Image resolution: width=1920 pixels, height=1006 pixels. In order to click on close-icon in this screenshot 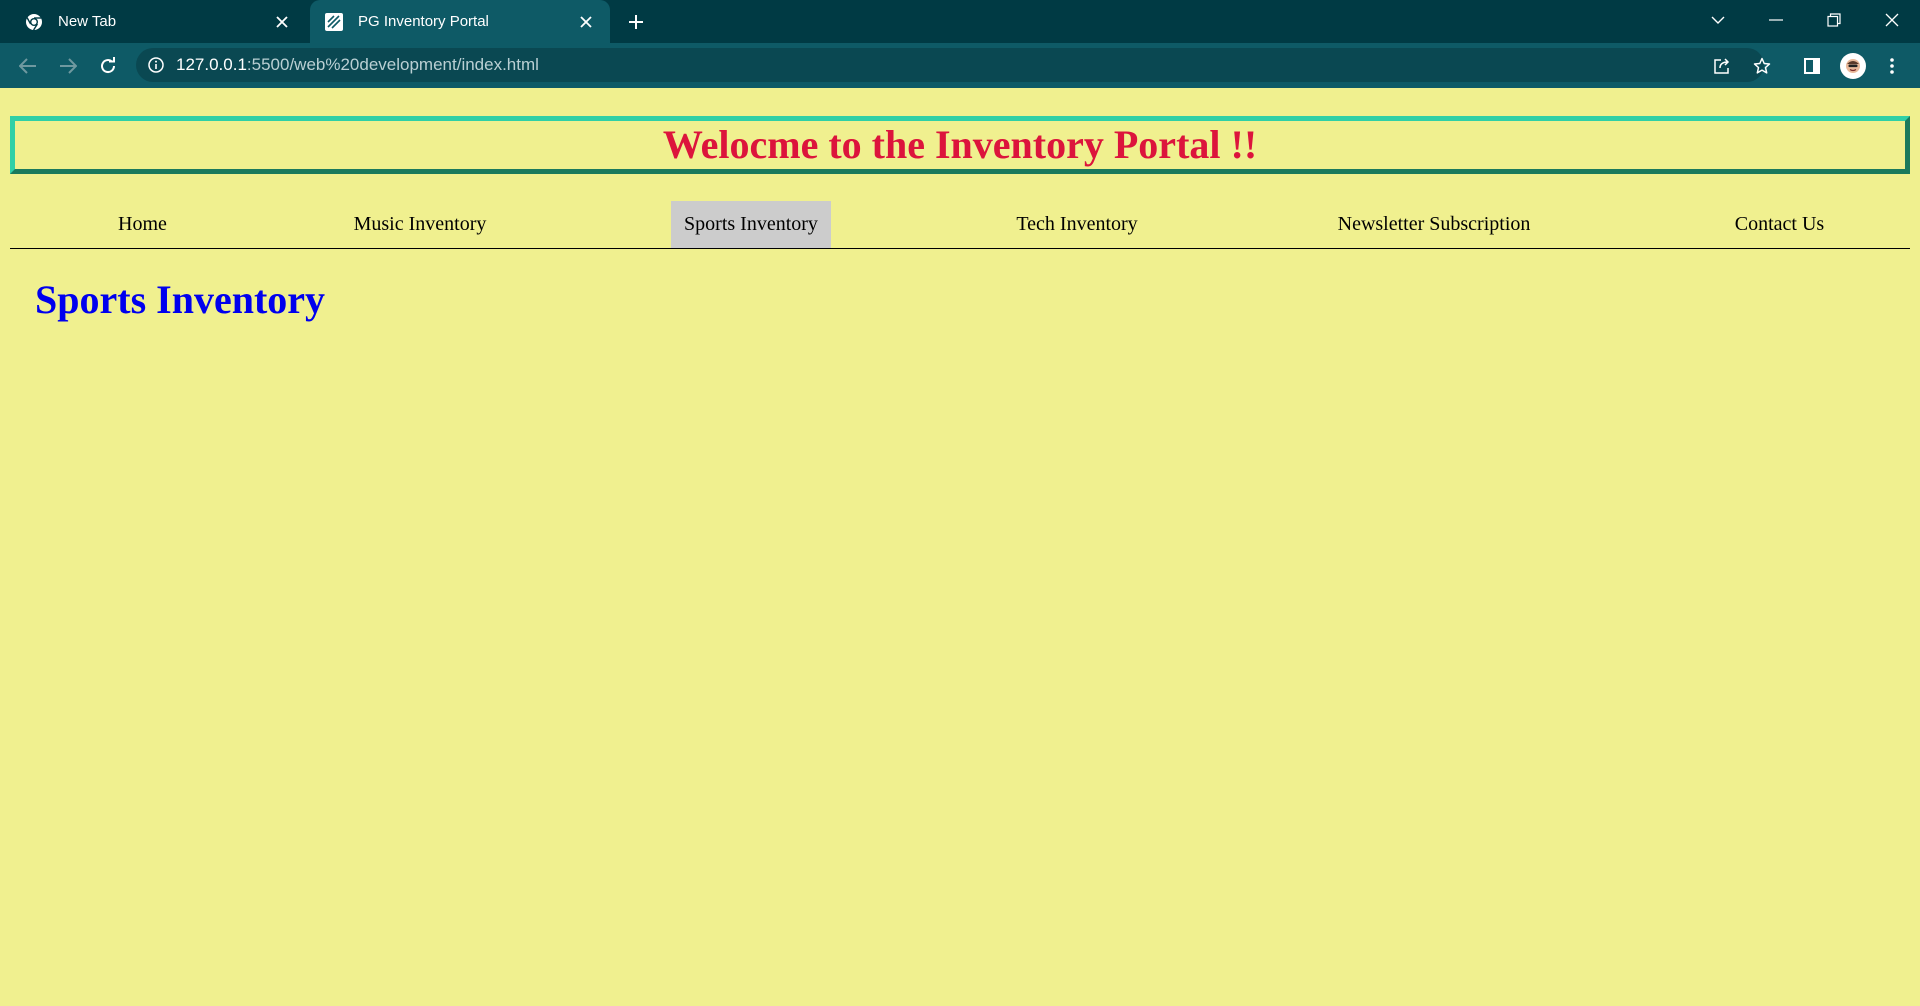, I will do `click(1892, 20)`.